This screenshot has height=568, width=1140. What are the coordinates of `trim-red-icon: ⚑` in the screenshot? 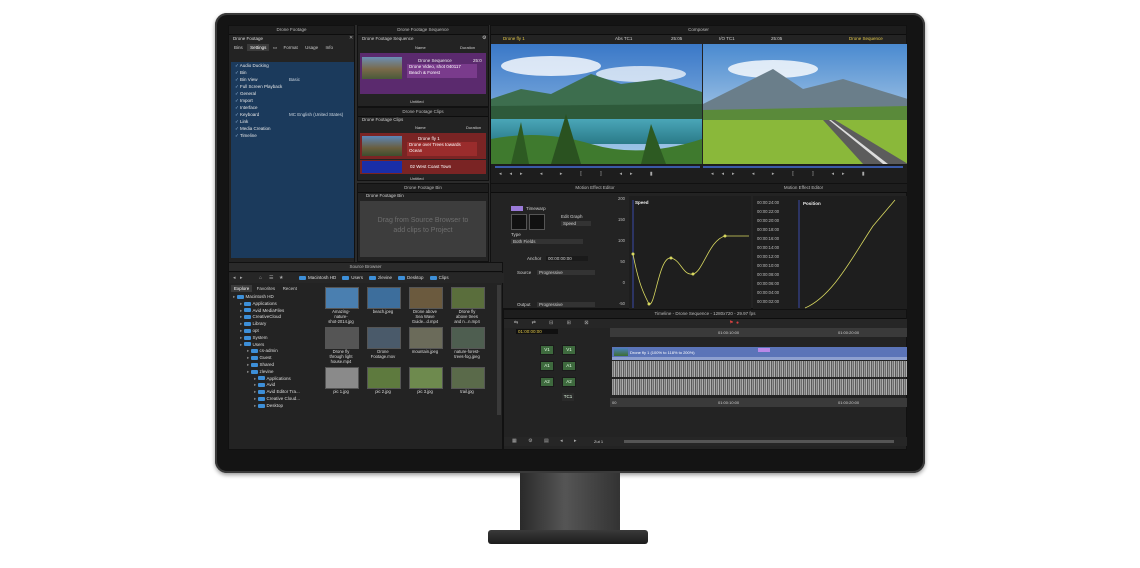 It's located at (731, 323).